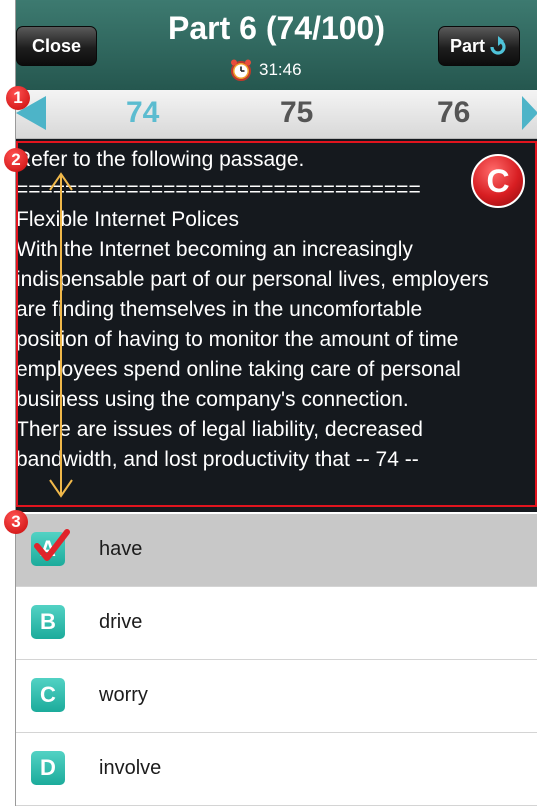 The width and height of the screenshot is (537, 806). Describe the element at coordinates (121, 549) in the screenshot. I see `choice-text: have` at that location.